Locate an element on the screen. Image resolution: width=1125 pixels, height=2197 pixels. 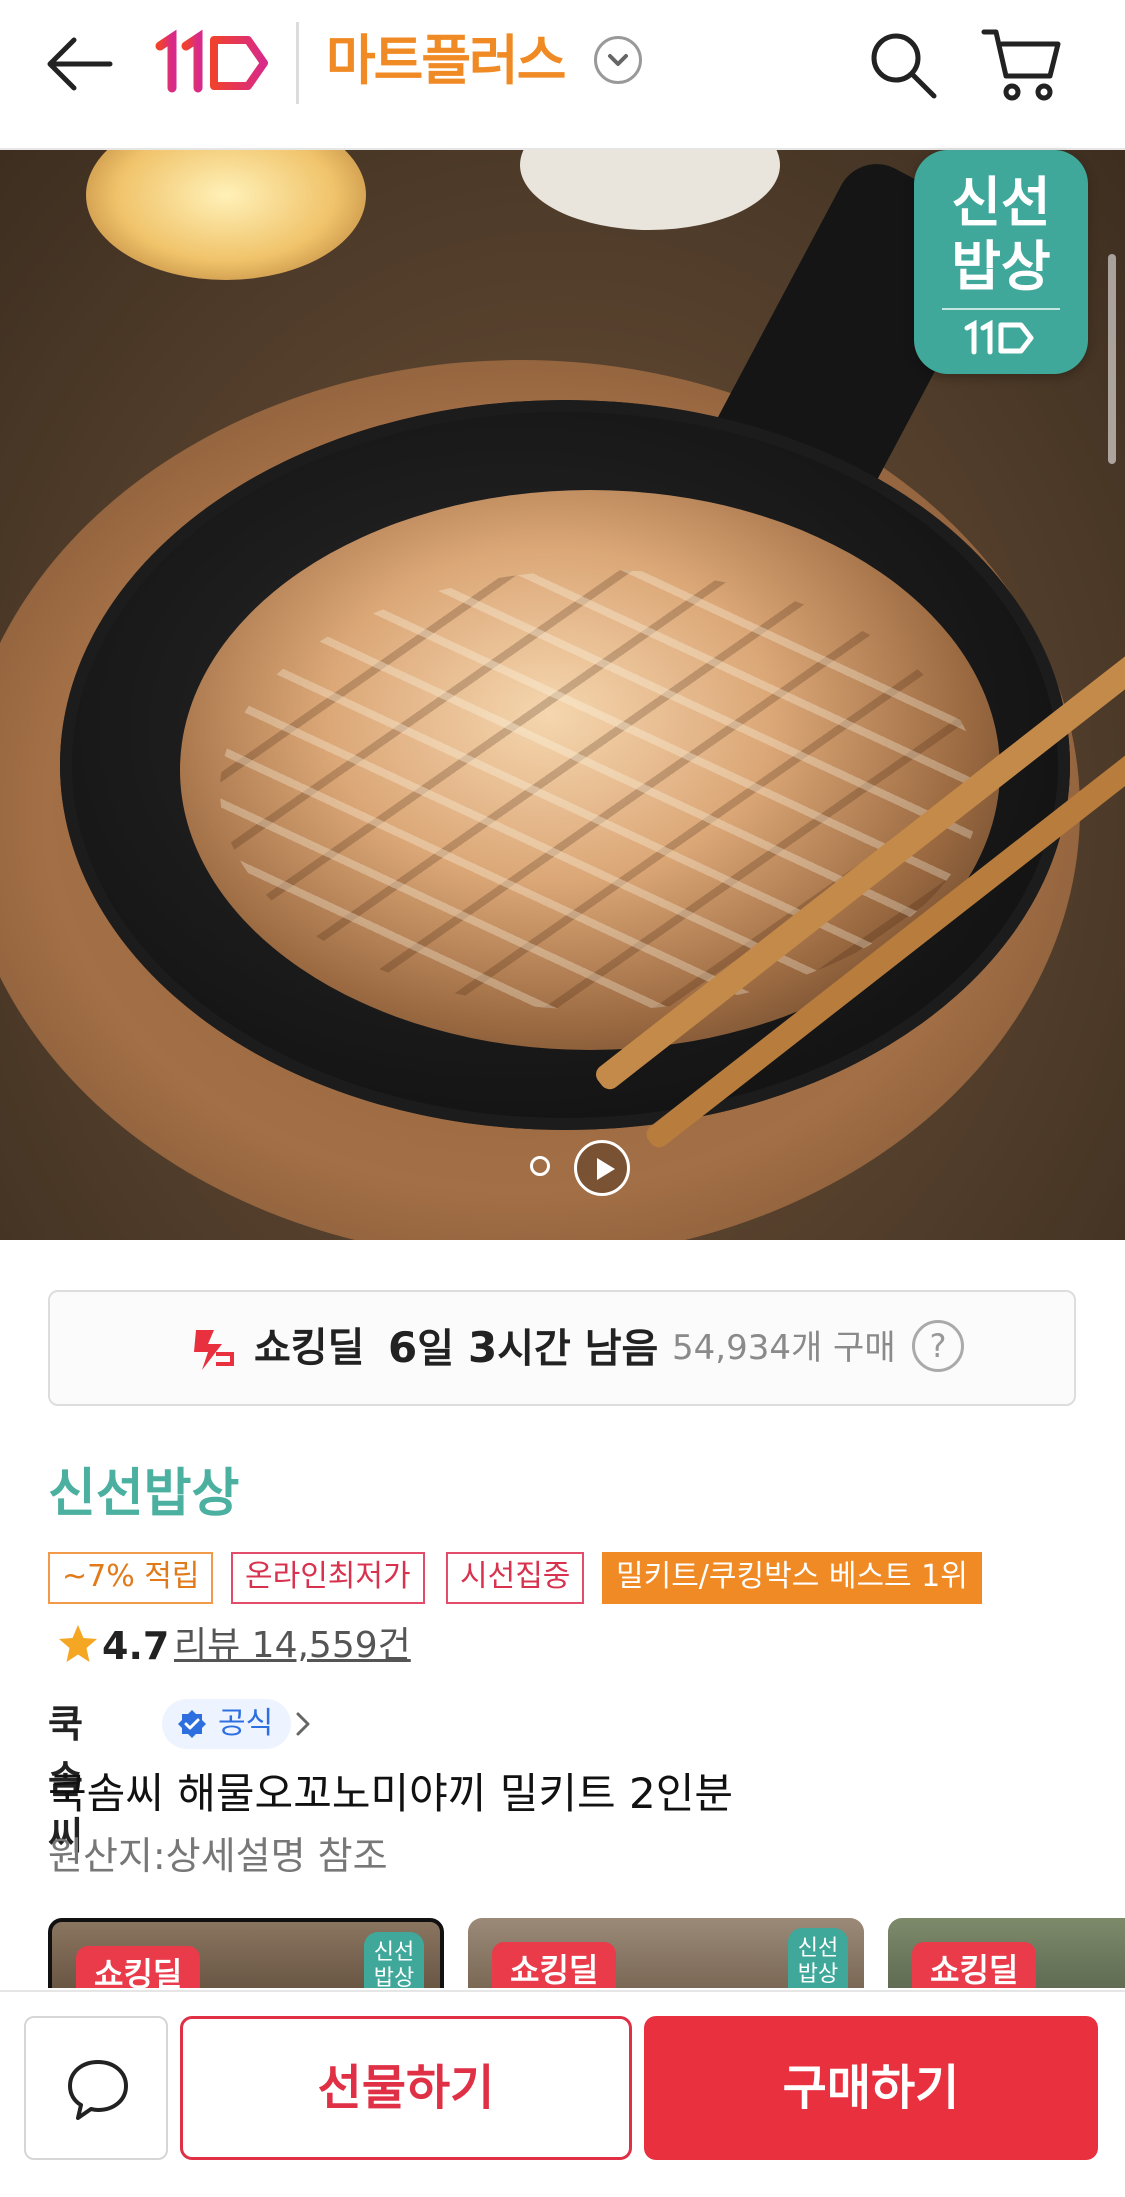
badge-line1: 신선 is located at coordinates (1001, 202).